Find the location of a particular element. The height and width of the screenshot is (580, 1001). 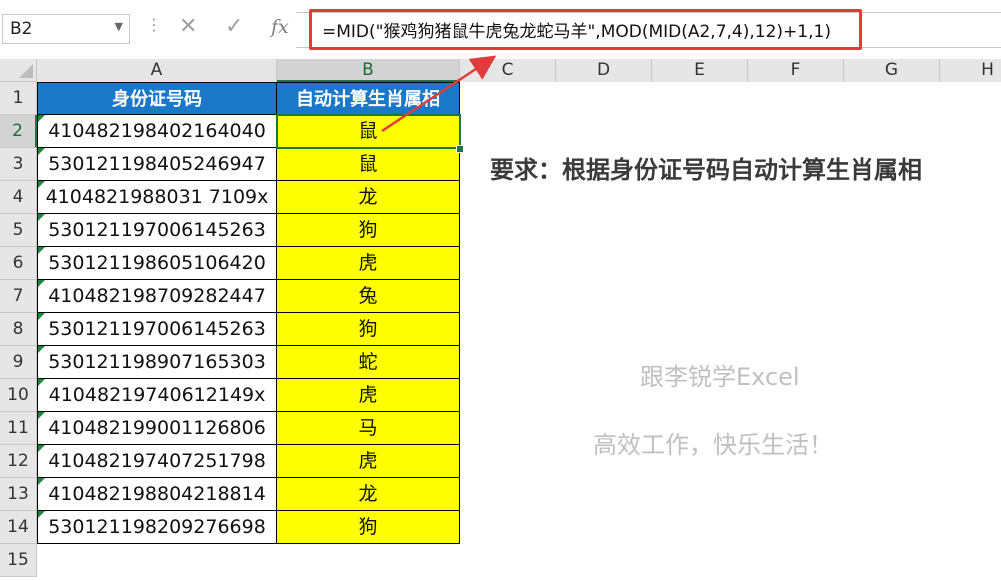

requirement-text: 要求：根据身份证号码自动计算生肖属相 is located at coordinates (706, 170).